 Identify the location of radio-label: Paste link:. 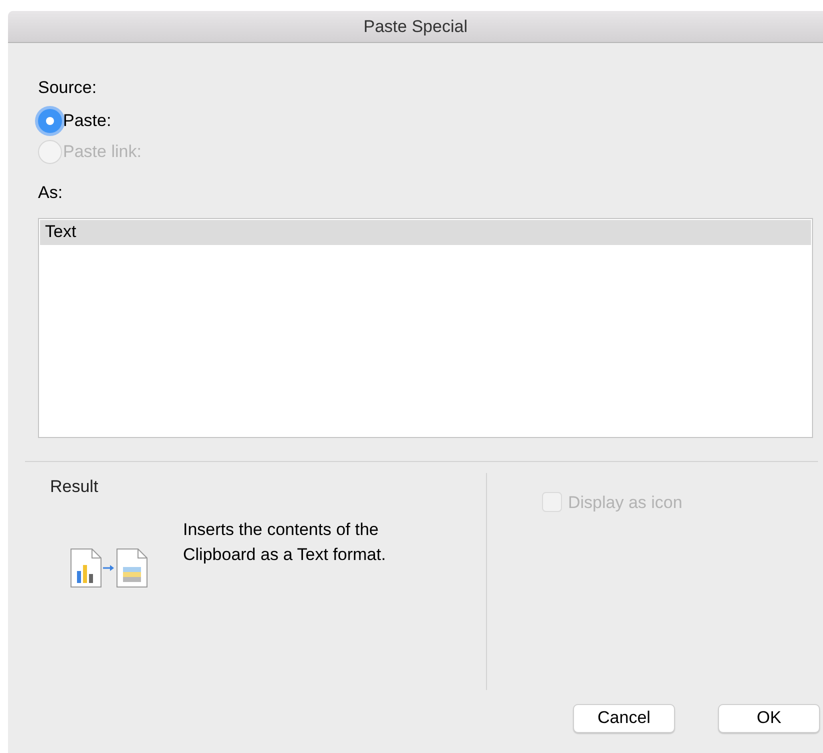
(102, 152).